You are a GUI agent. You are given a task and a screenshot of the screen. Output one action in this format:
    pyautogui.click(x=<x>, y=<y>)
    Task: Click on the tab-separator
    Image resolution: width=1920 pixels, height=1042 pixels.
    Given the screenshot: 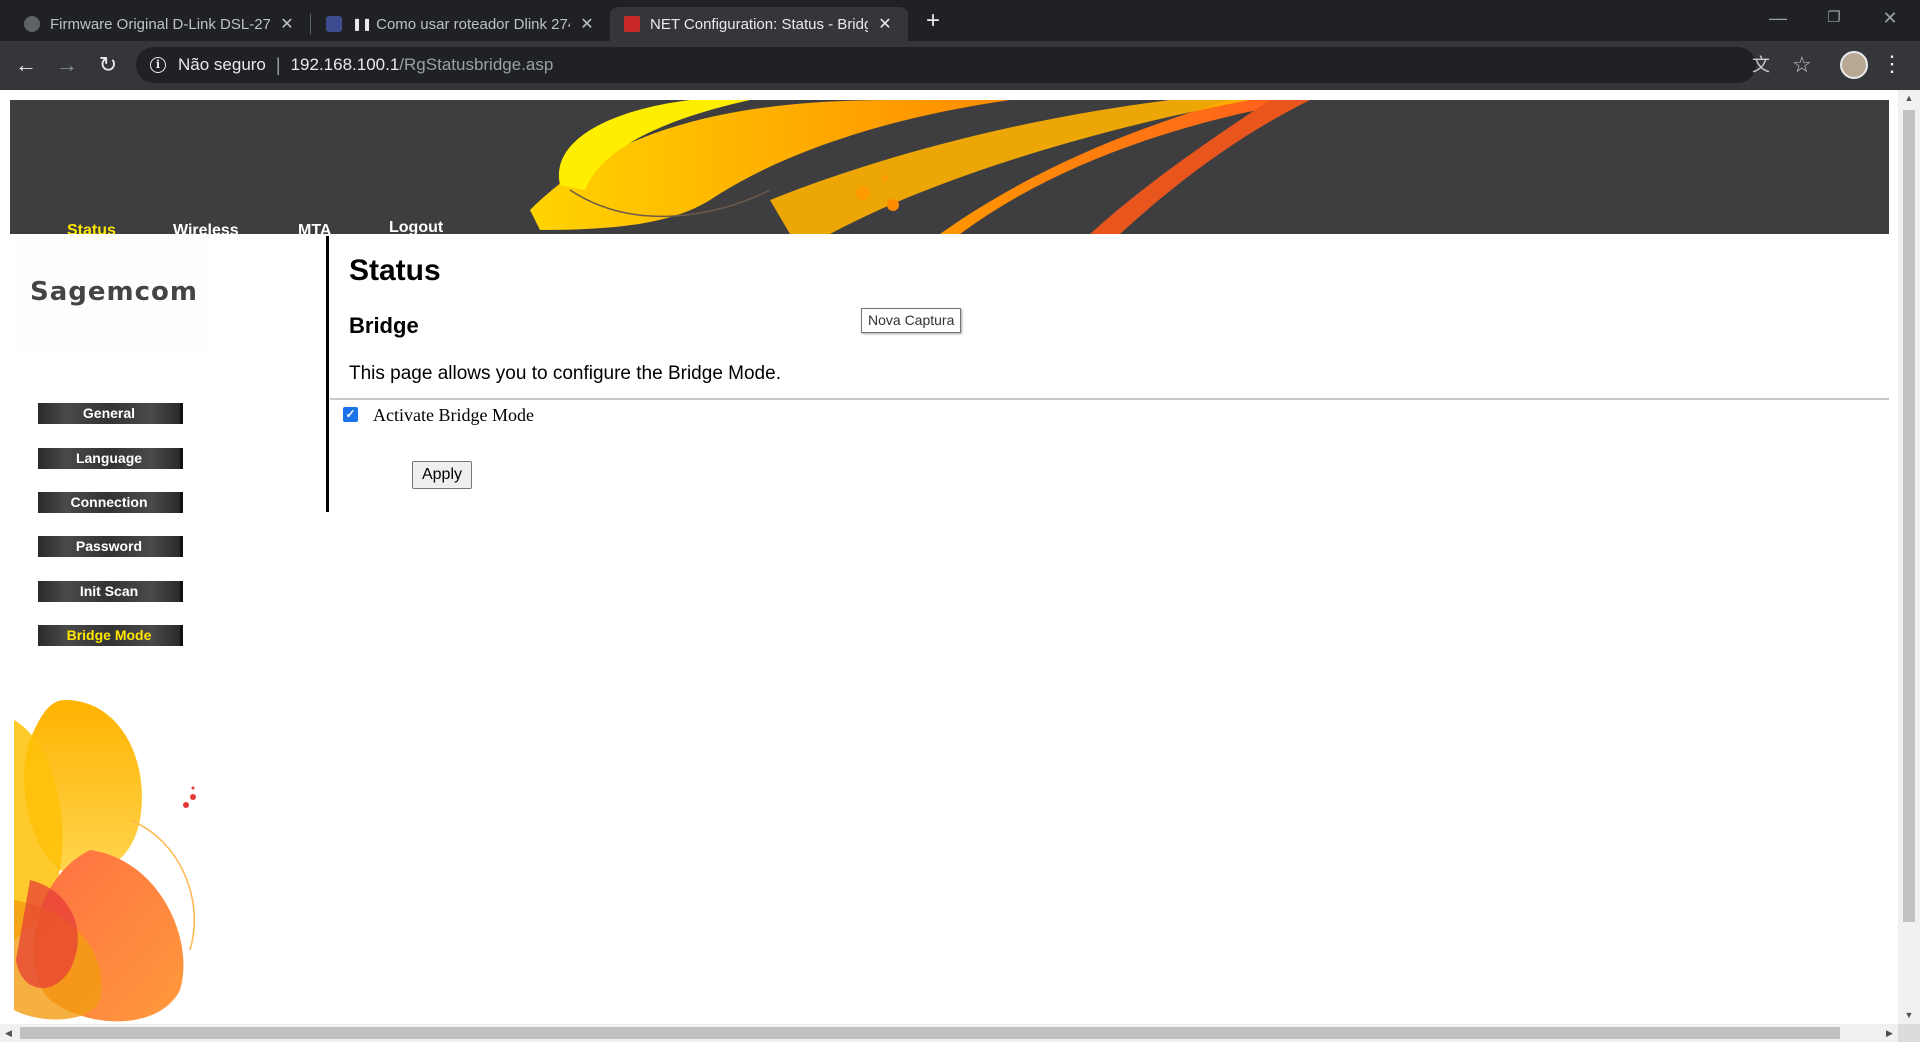 What is the action you would take?
    pyautogui.click(x=310, y=24)
    